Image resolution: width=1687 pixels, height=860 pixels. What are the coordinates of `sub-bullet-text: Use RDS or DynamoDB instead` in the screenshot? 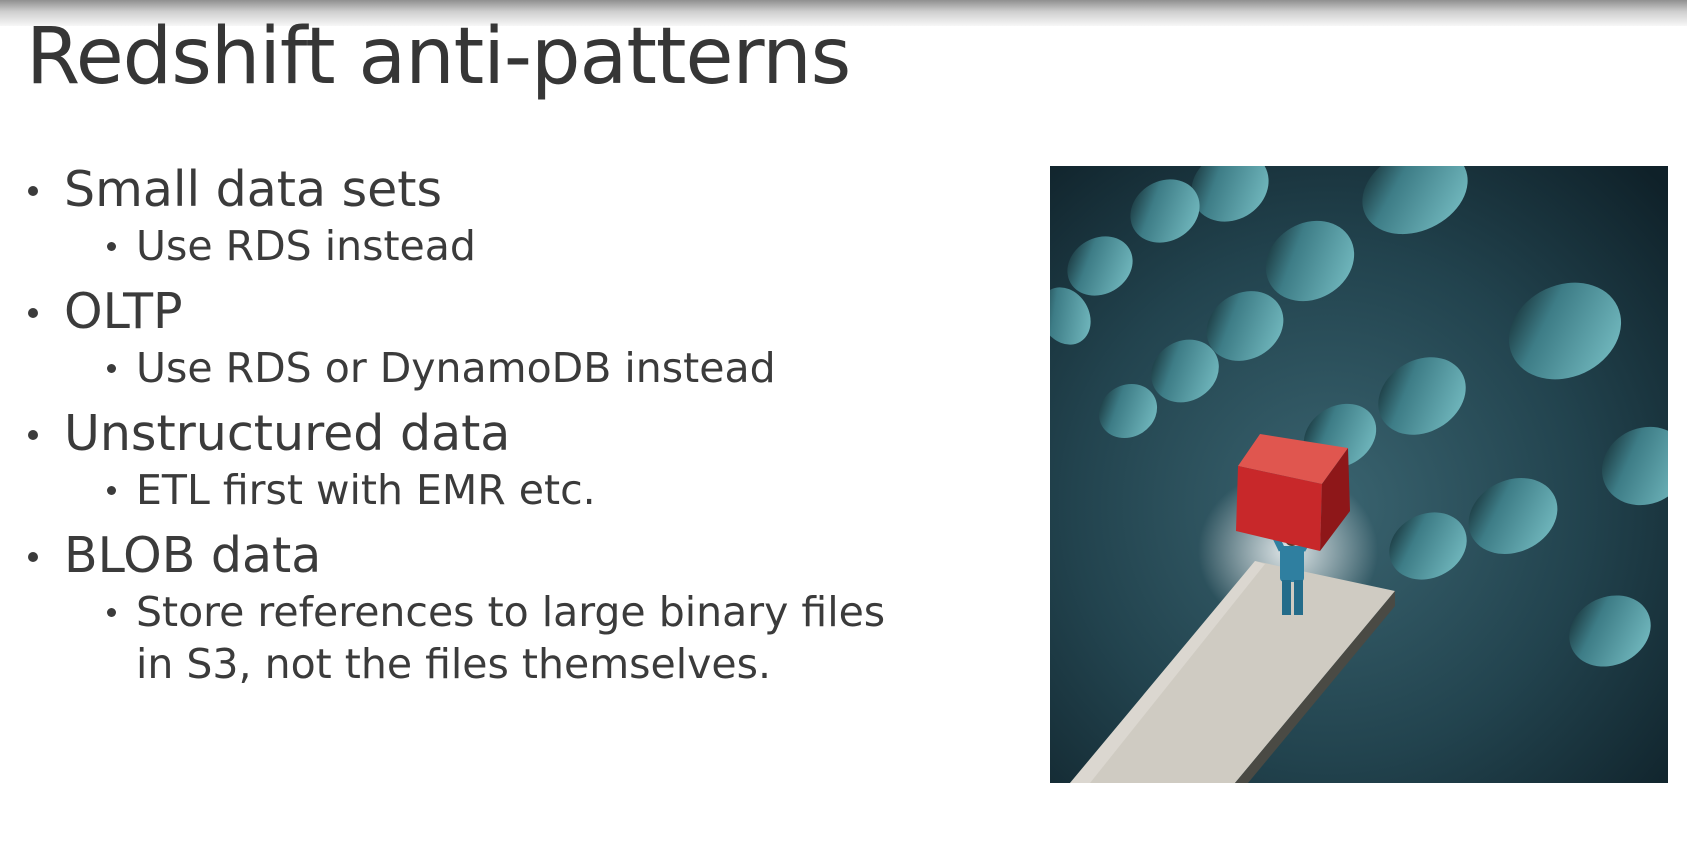 It's located at (456, 368).